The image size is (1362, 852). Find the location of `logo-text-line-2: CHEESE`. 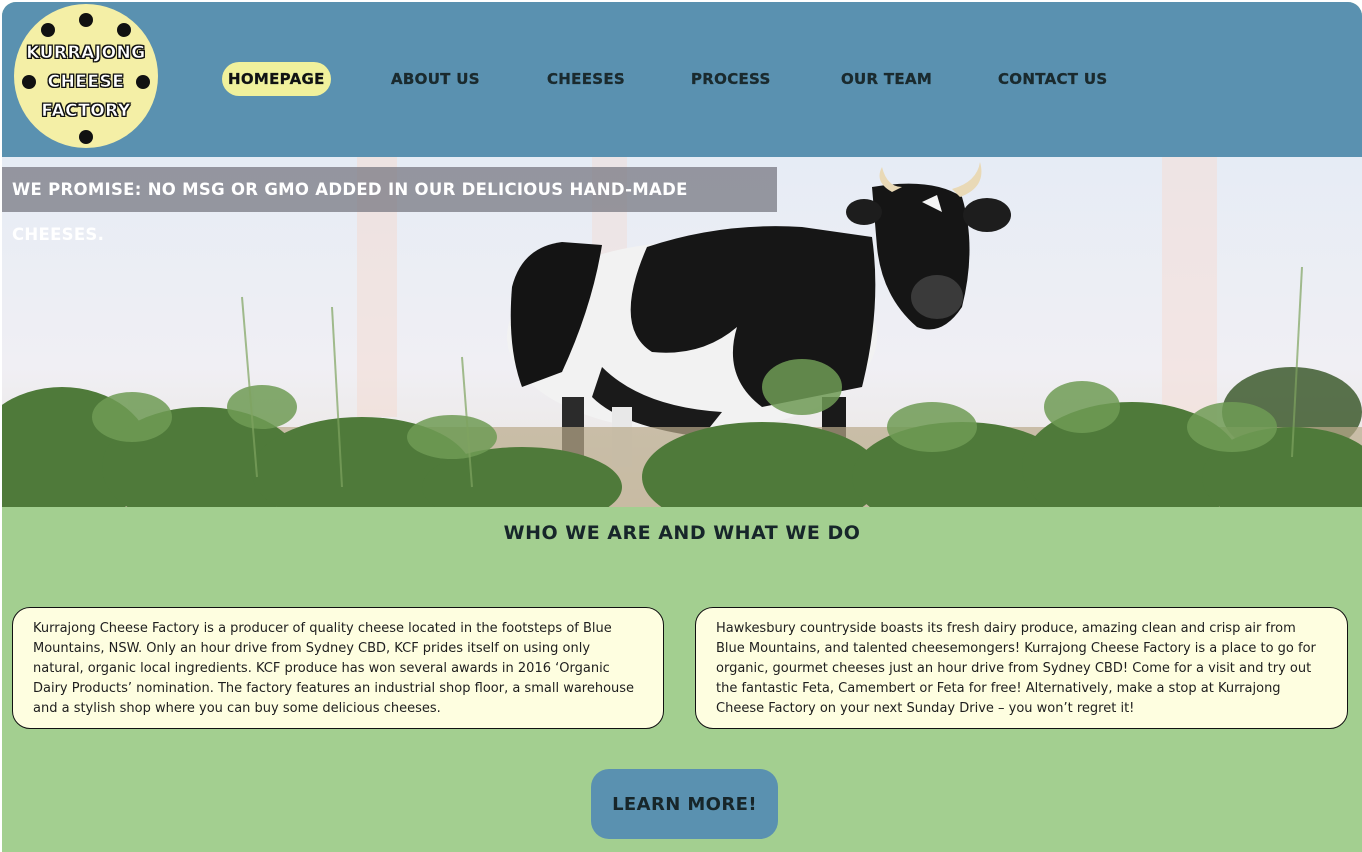

logo-text-line-2: CHEESE is located at coordinates (86, 82).